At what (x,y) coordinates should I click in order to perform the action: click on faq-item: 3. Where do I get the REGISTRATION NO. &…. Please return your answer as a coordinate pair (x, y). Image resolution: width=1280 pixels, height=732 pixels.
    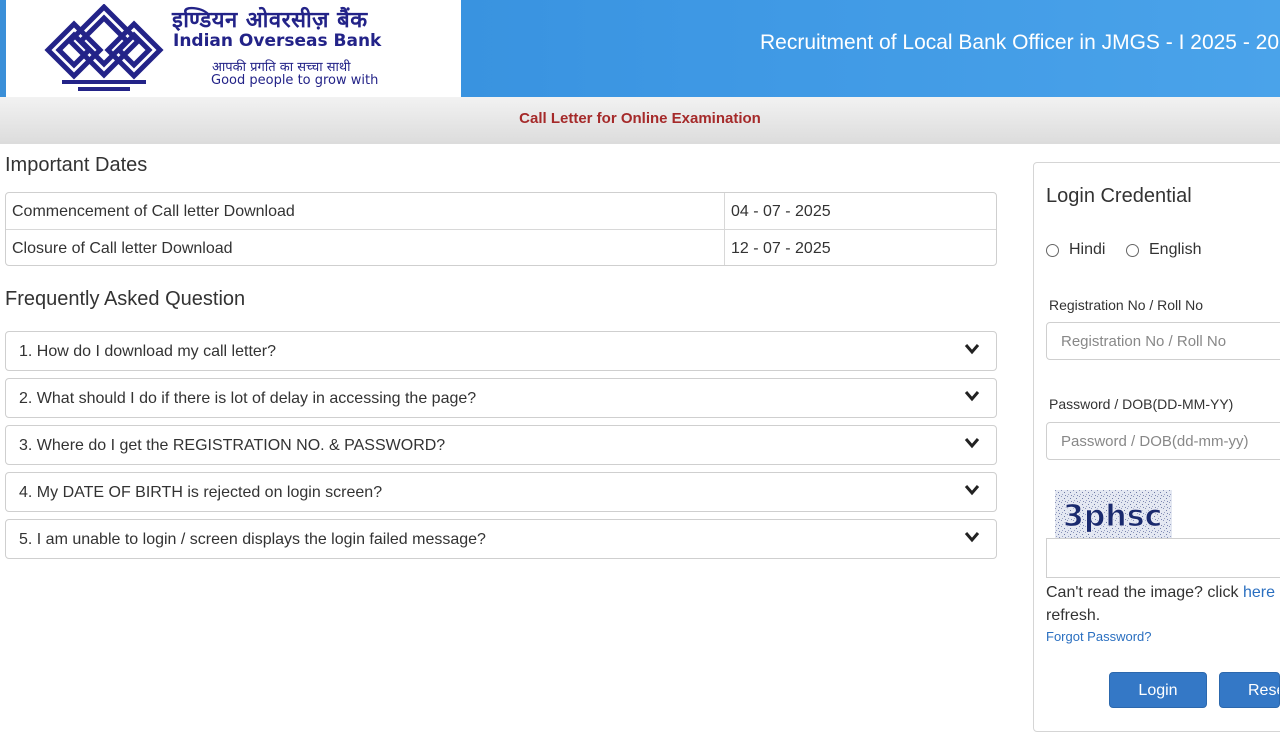
    Looking at the image, I should click on (501, 445).